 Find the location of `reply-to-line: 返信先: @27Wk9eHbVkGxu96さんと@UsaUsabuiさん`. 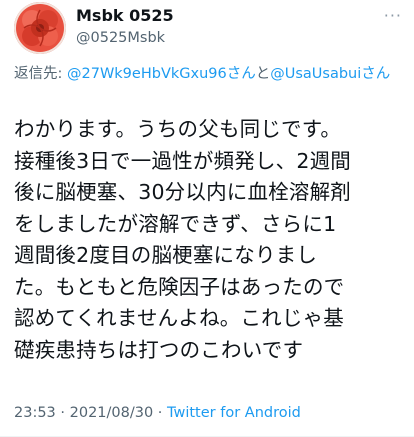

reply-to-line: 返信先: @27Wk9eHbVkGxu96さんと@UsaUsabuiさん is located at coordinates (209, 74).